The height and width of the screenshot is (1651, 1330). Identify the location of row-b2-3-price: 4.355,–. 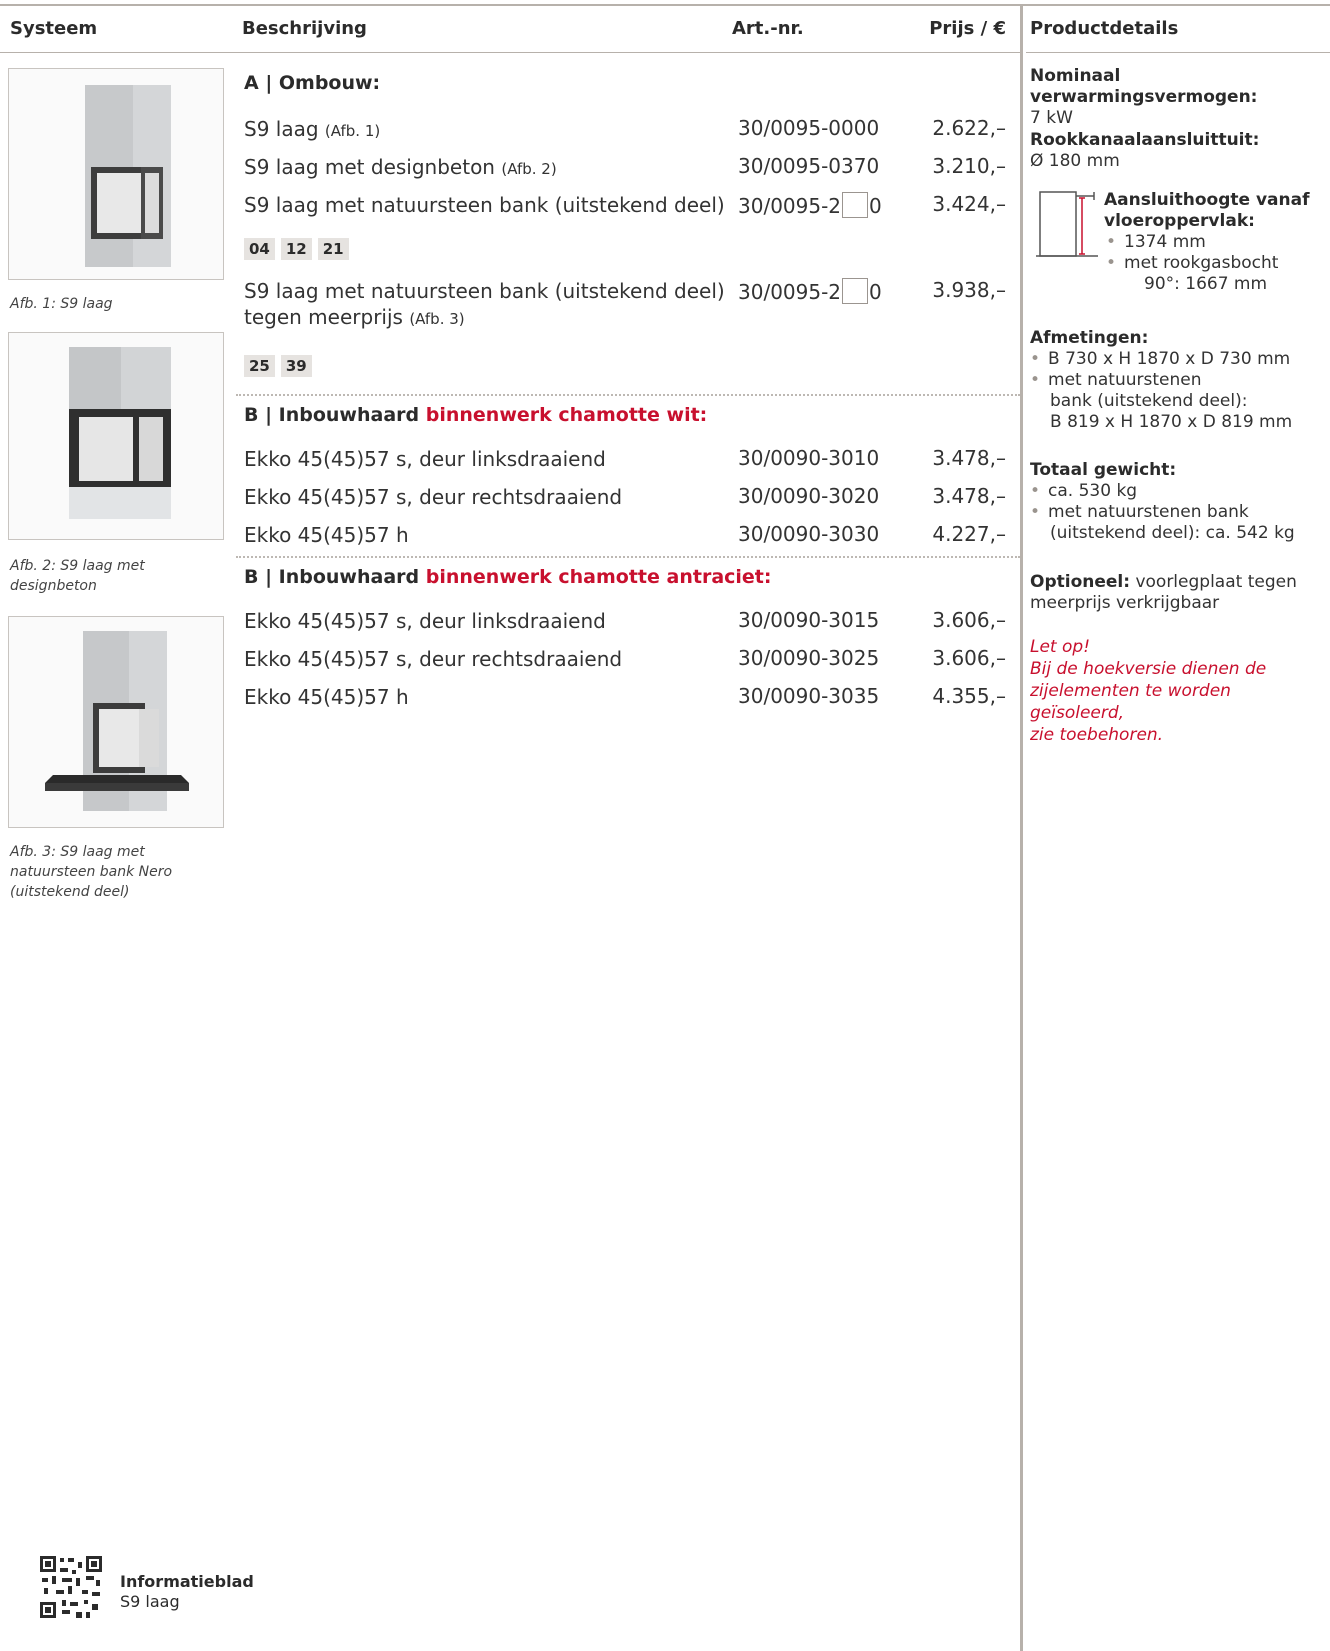
(969, 696).